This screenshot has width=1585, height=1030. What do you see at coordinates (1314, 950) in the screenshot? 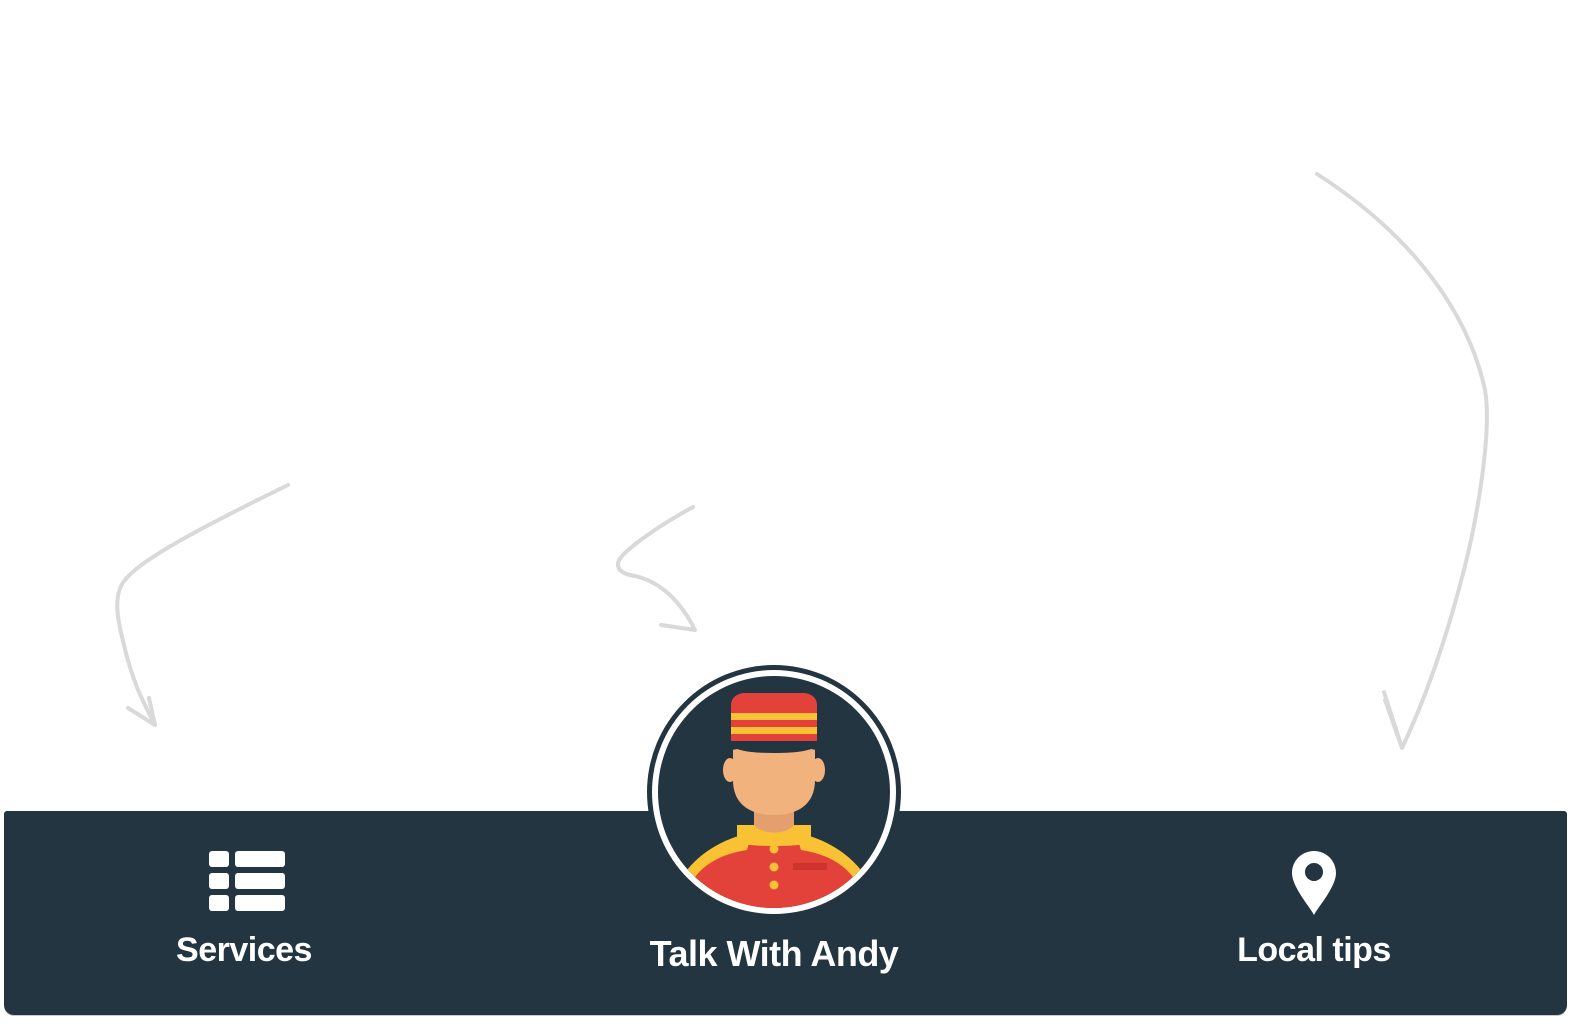
I see `tab-local-tips-label: Local tips` at bounding box center [1314, 950].